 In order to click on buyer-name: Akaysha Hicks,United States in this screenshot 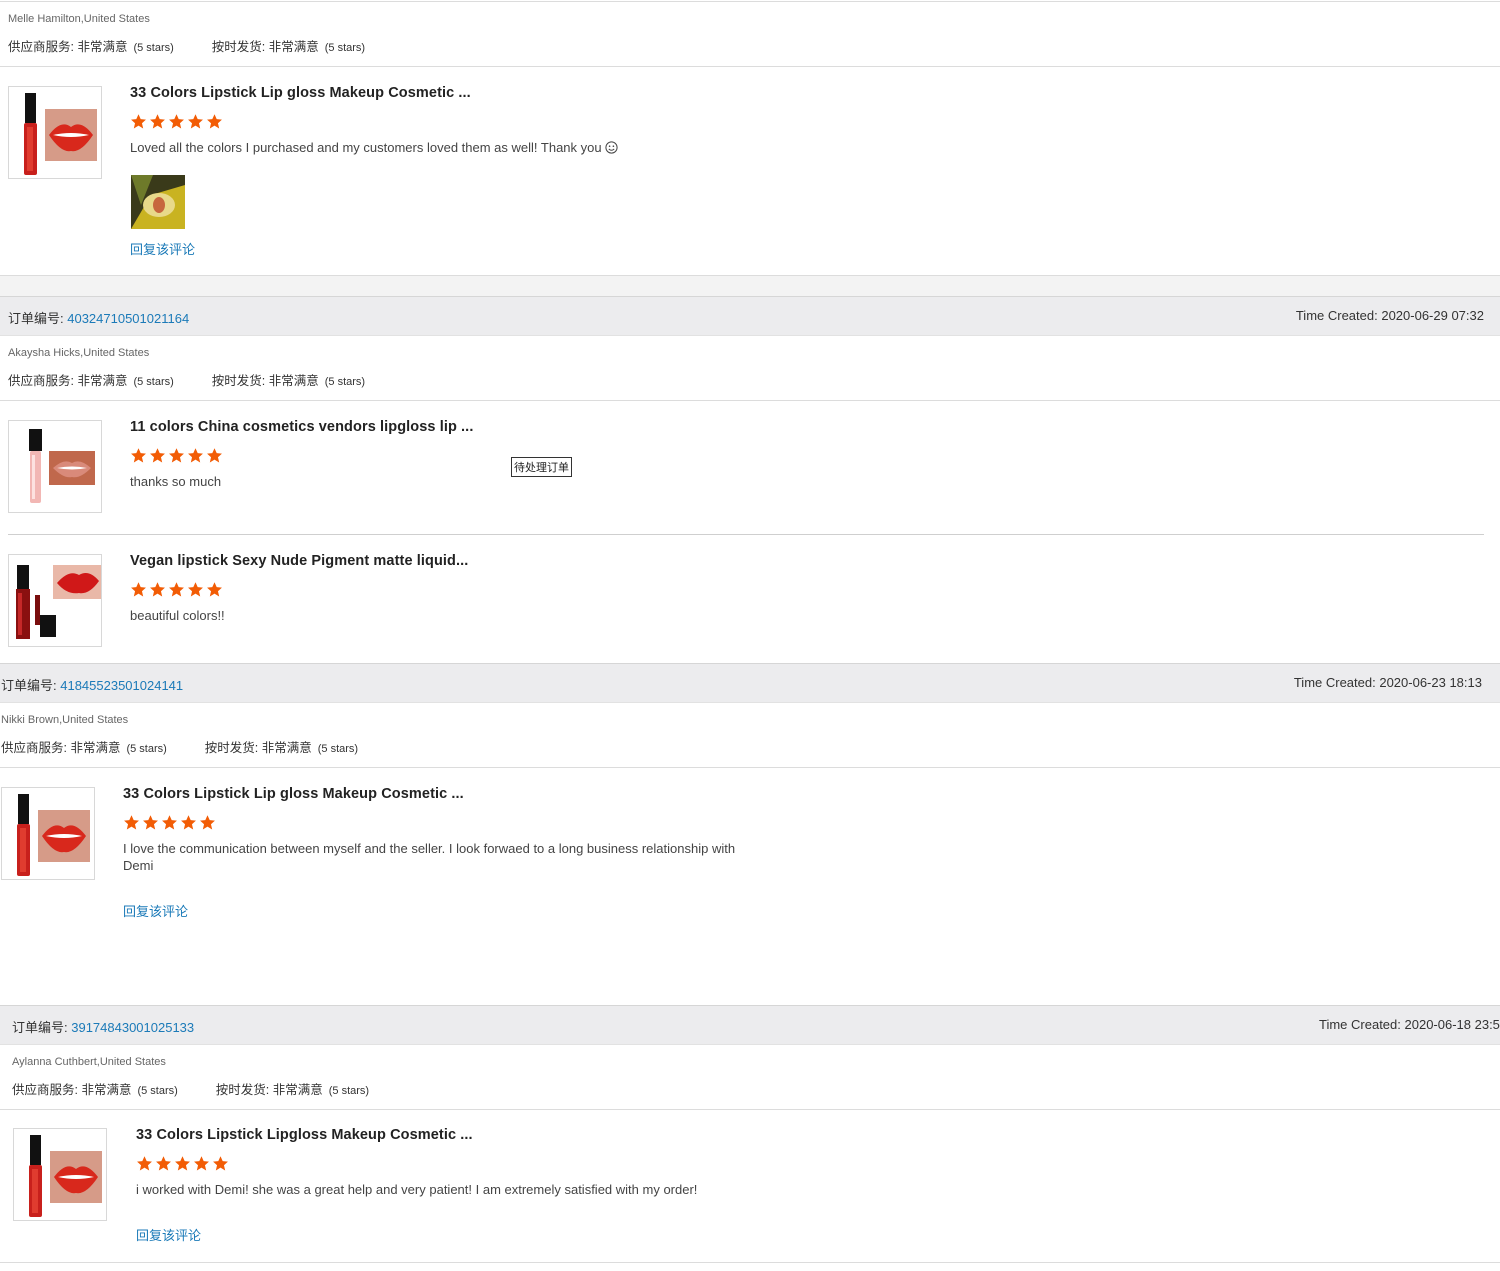, I will do `click(79, 353)`.